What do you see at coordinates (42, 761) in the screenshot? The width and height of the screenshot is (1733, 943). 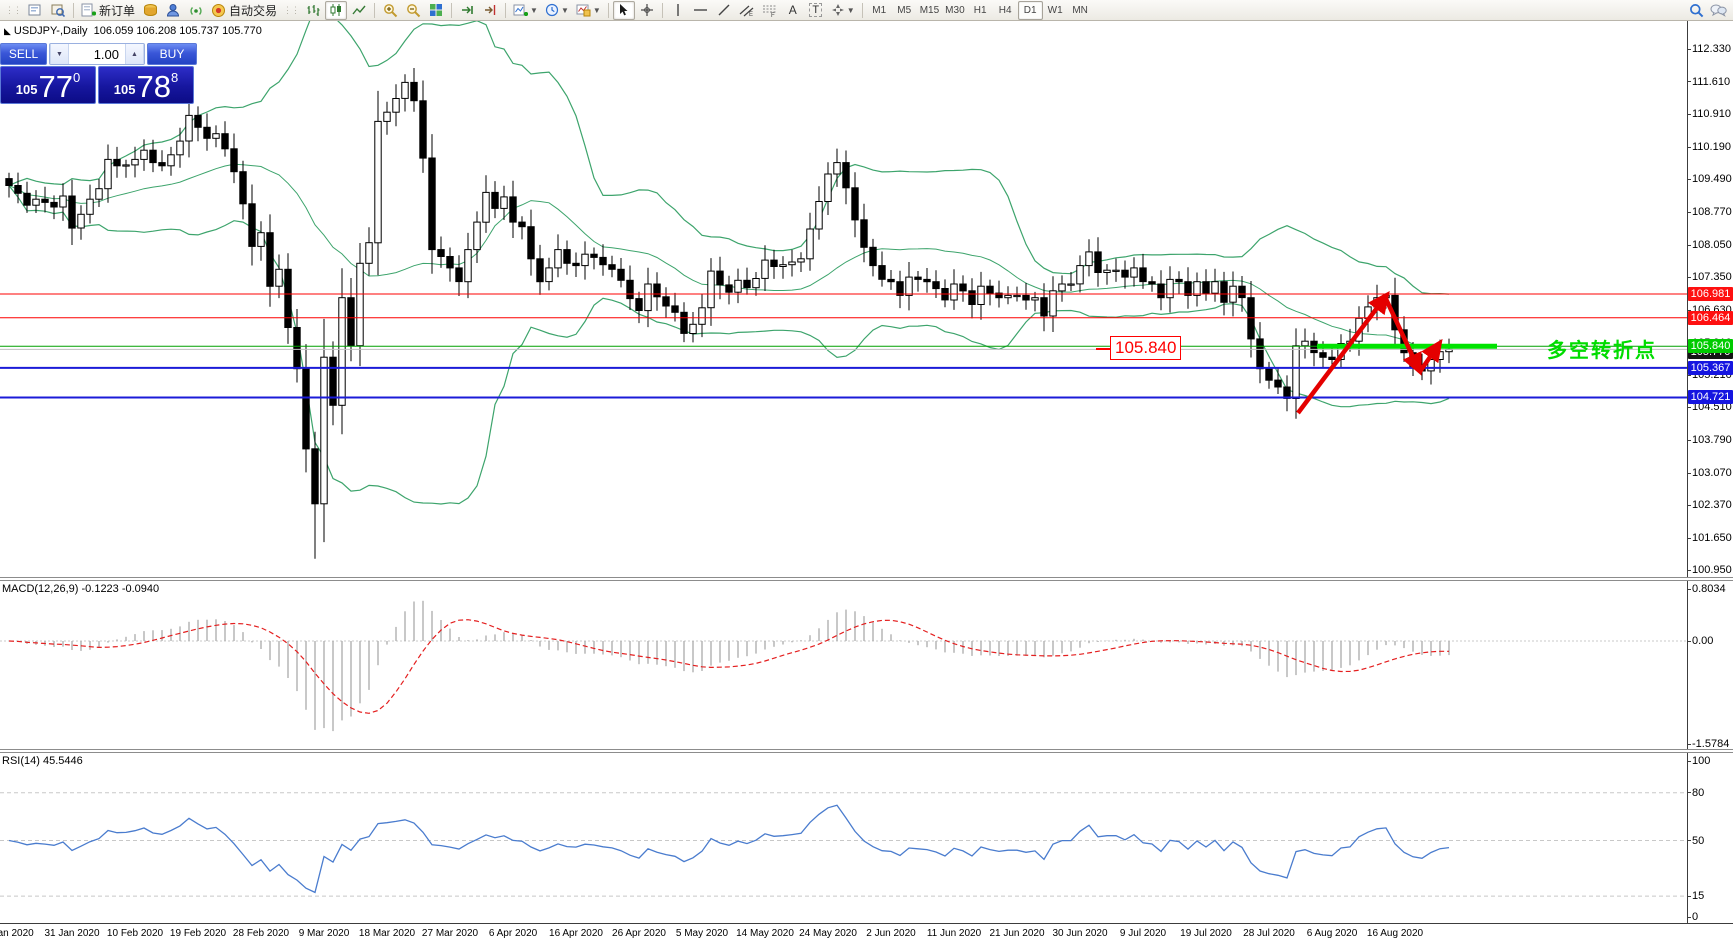 I see `rsi-window-label: RSI(14) 45.5446` at bounding box center [42, 761].